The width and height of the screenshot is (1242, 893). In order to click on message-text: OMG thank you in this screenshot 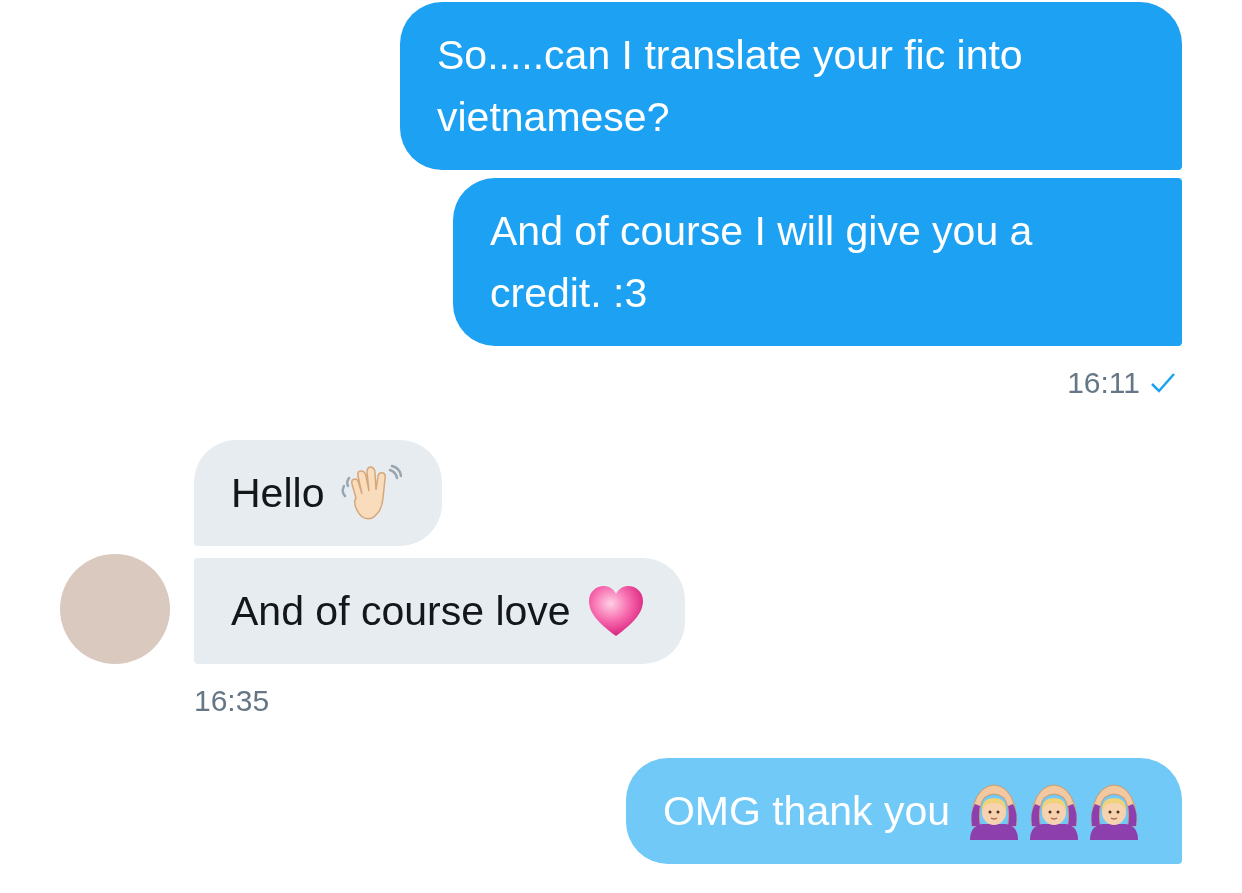, I will do `click(806, 811)`.